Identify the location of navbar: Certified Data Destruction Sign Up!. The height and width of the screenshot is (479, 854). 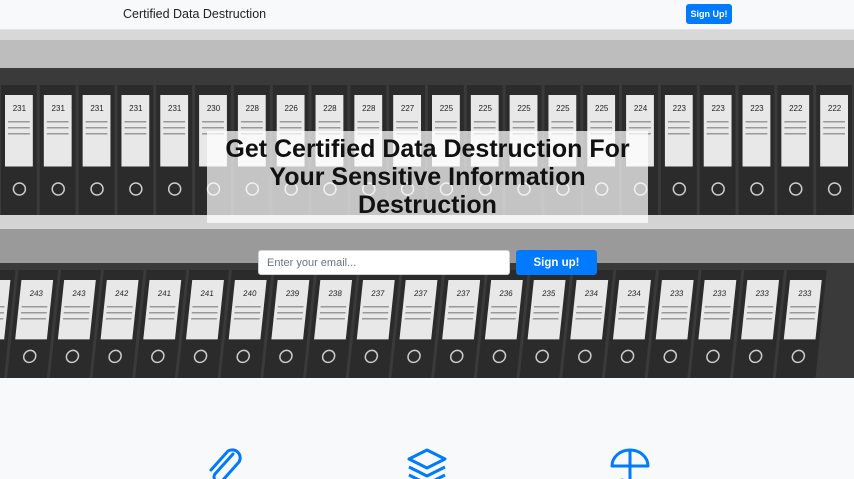
(427, 15).